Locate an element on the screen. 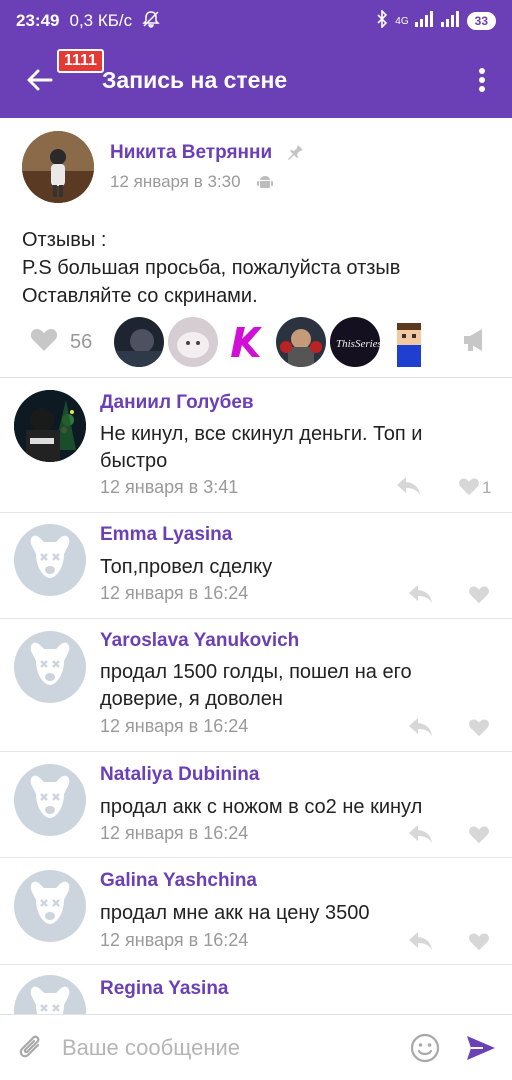 The height and width of the screenshot is (1080, 512). author-avatar is located at coordinates (58, 167).